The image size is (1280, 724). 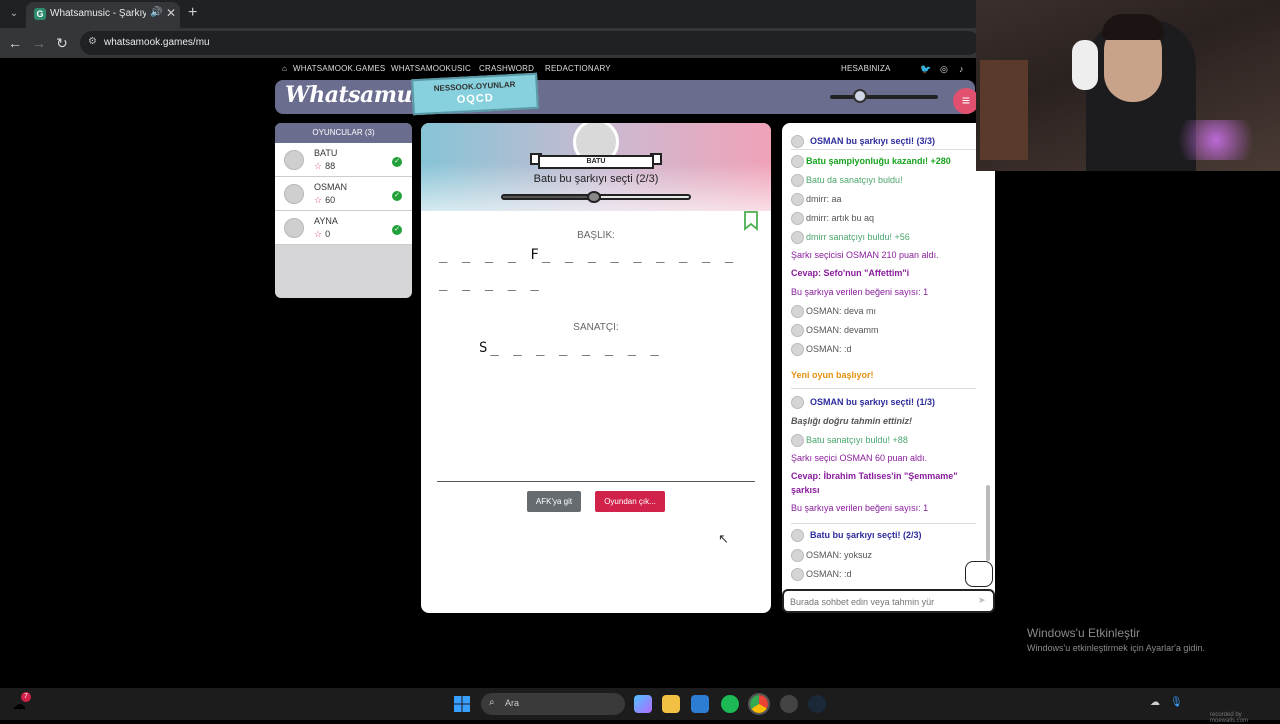 I want to click on twitter-icon: 🐦, so click(x=925, y=69).